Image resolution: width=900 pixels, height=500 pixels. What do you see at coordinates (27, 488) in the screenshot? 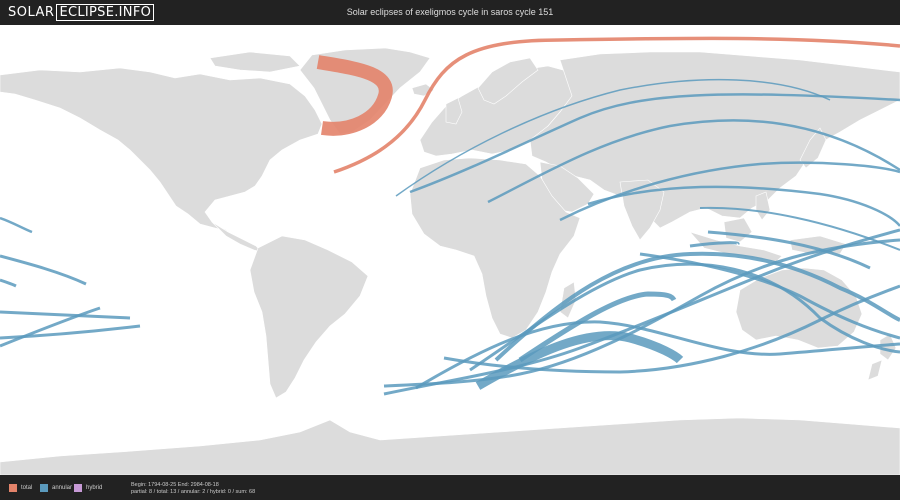
I see `legend-total-label: total` at bounding box center [27, 488].